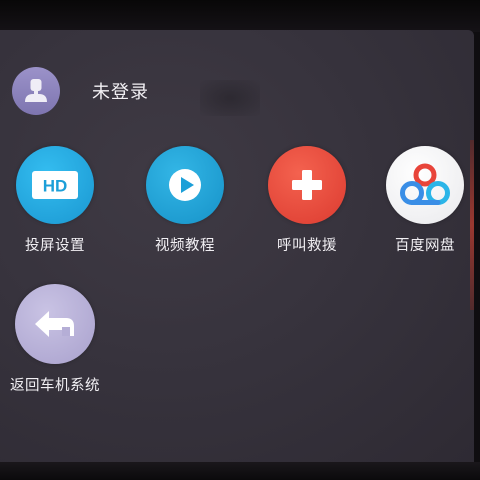 The height and width of the screenshot is (480, 480). I want to click on avatar, so click(36, 91).